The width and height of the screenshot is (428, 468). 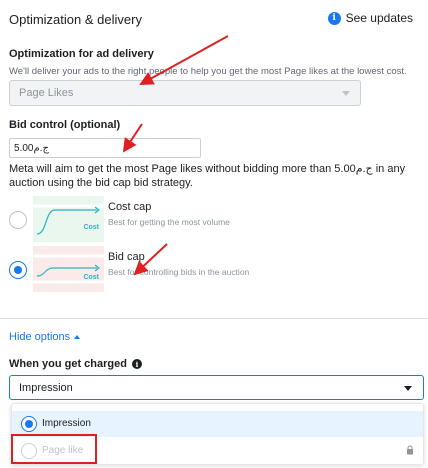 What do you see at coordinates (46, 388) in the screenshot?
I see `charged-dropdown-value: Impression` at bounding box center [46, 388].